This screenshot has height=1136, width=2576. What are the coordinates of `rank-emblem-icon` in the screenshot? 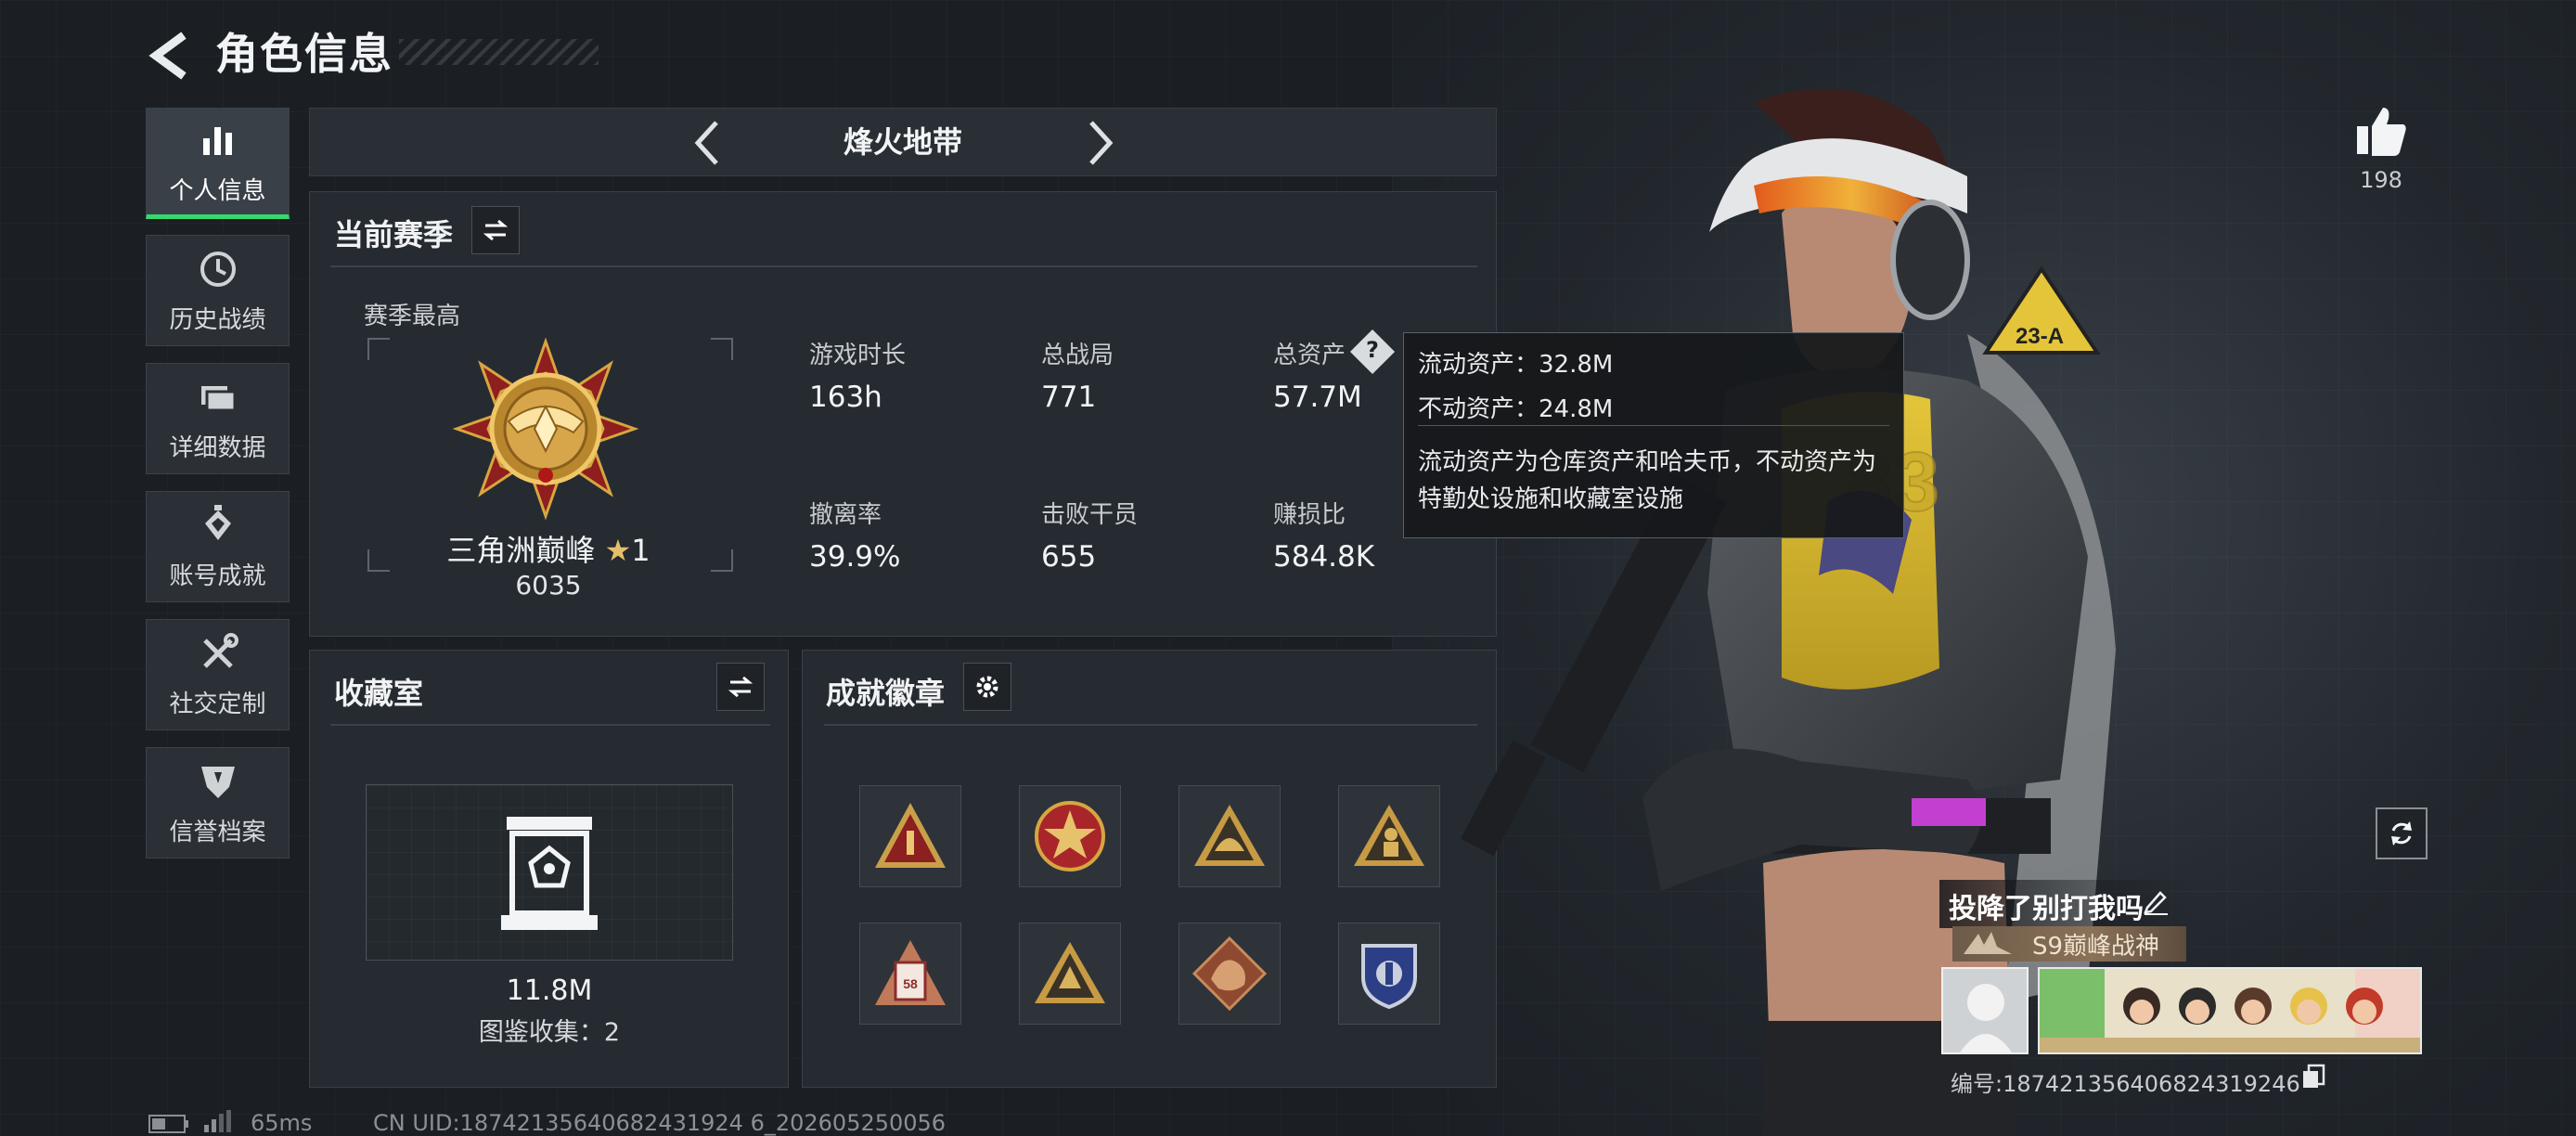 It's located at (545, 429).